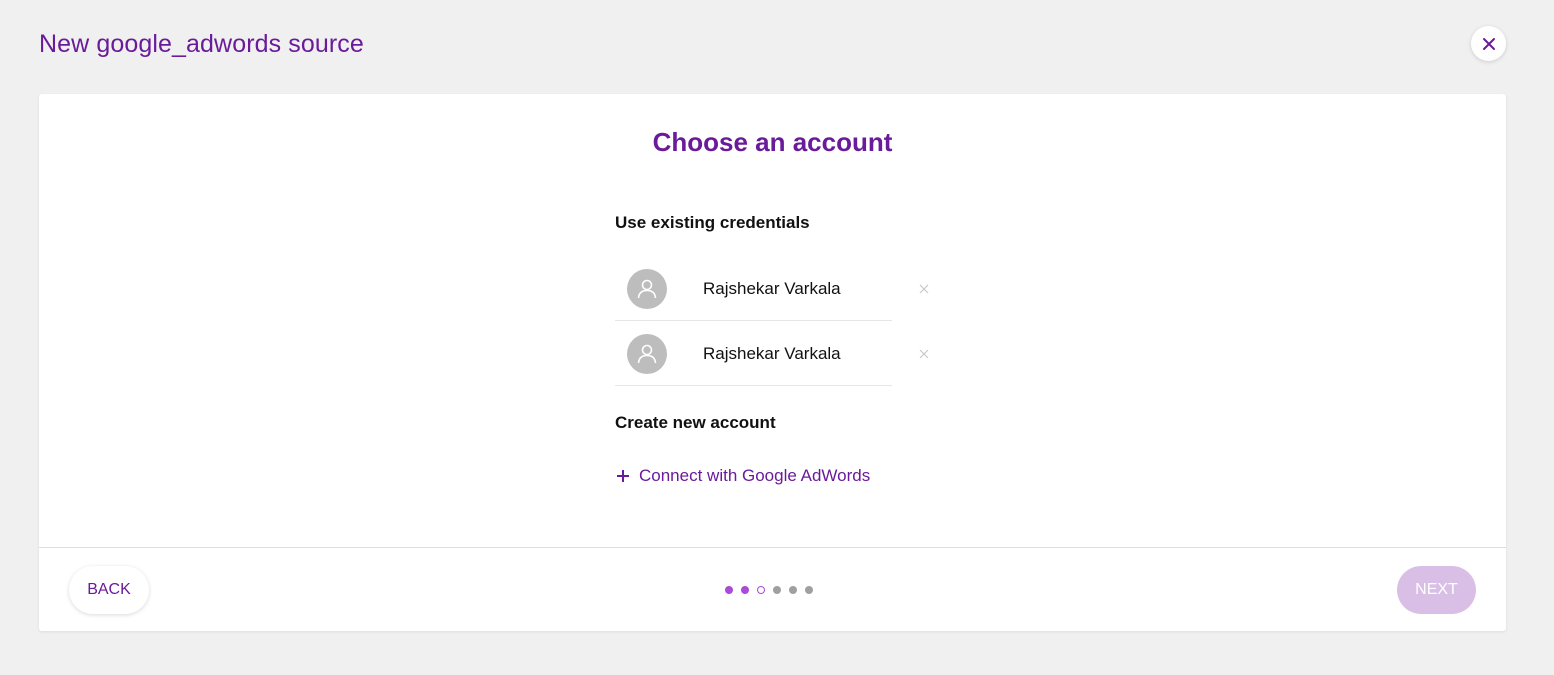 This screenshot has width=1554, height=675. I want to click on connect-link-label: Connect with Google AdWords, so click(755, 475).